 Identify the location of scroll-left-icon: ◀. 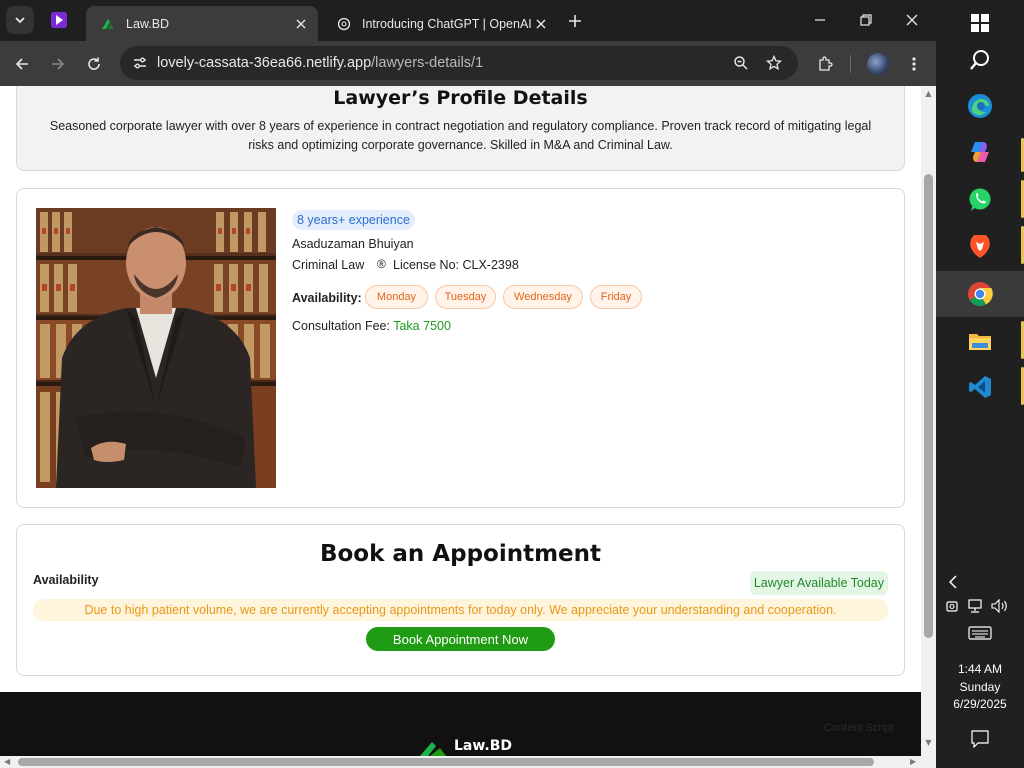
(7, 761).